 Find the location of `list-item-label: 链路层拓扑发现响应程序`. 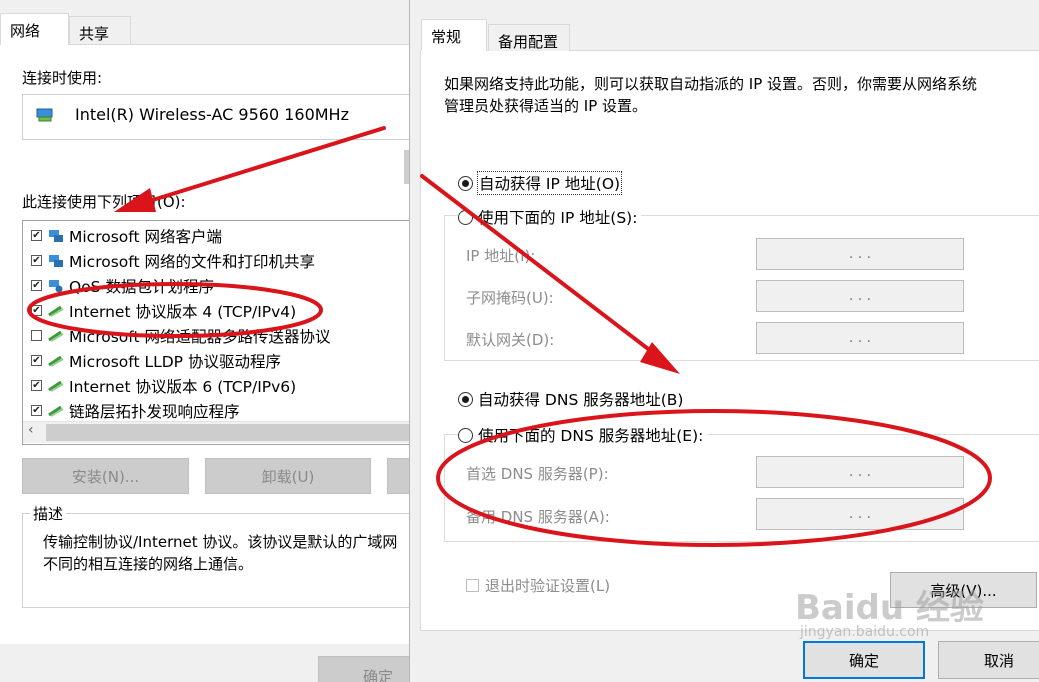

list-item-label: 链路层拓扑发现响应程序 is located at coordinates (154, 411).